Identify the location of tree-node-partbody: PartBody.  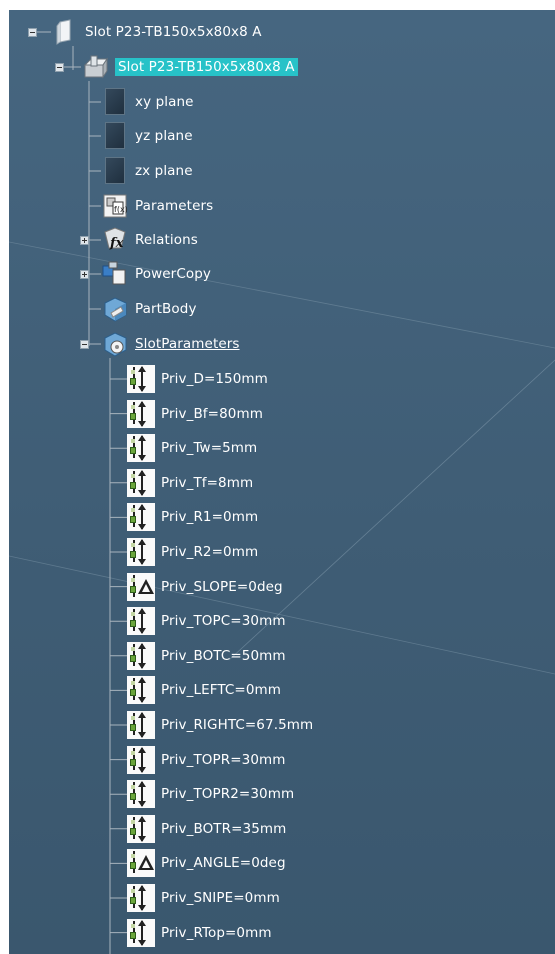
(149, 309).